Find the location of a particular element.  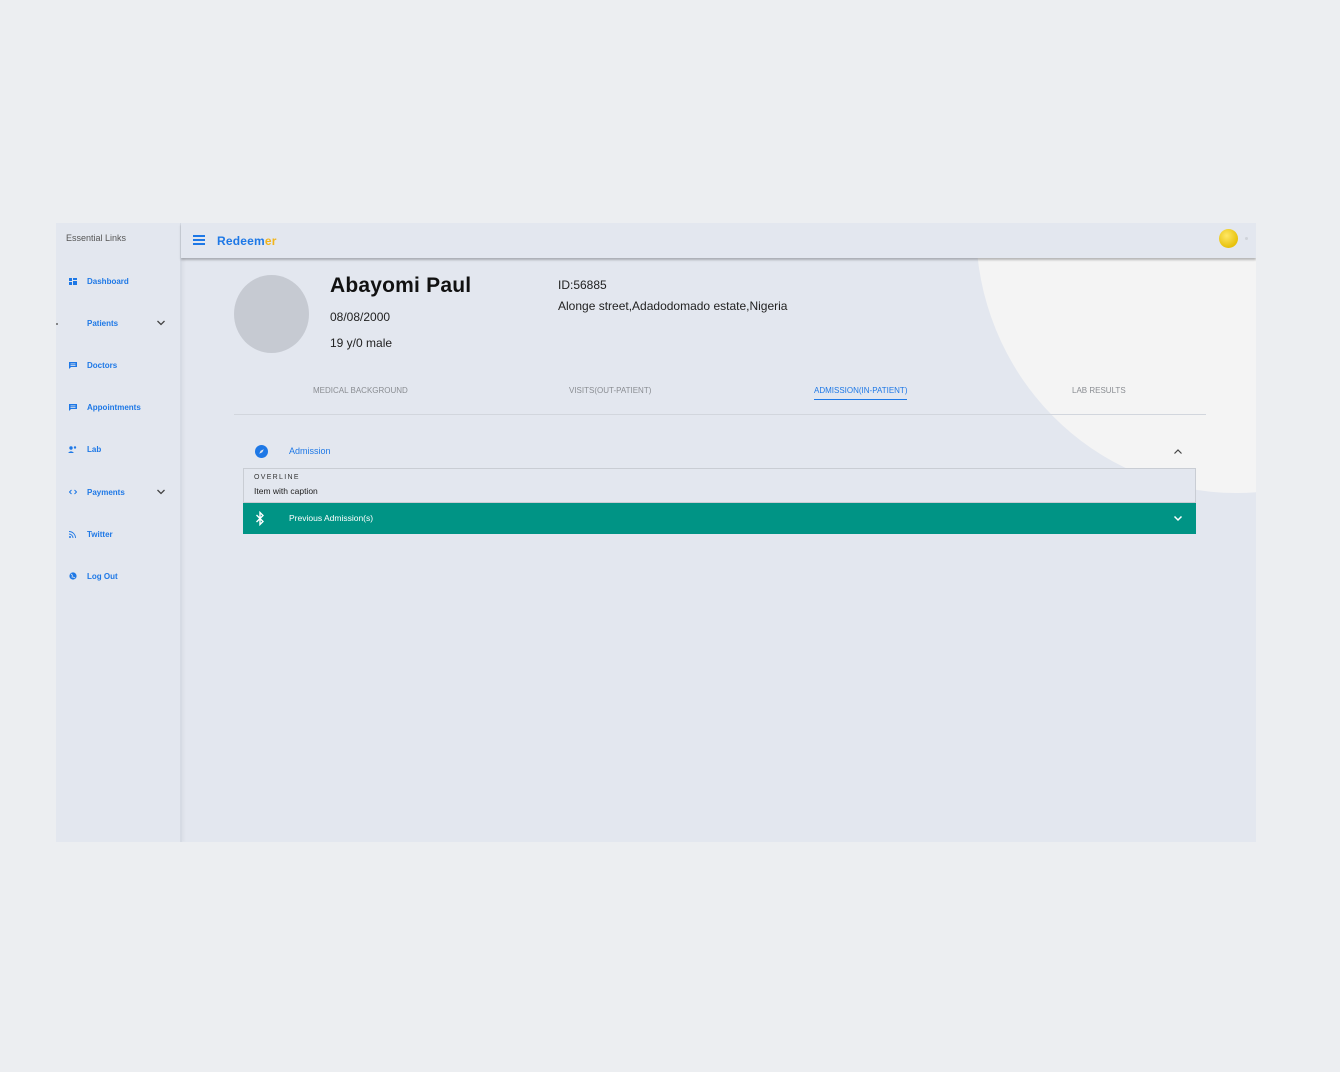

compass-icon is located at coordinates (261, 451).